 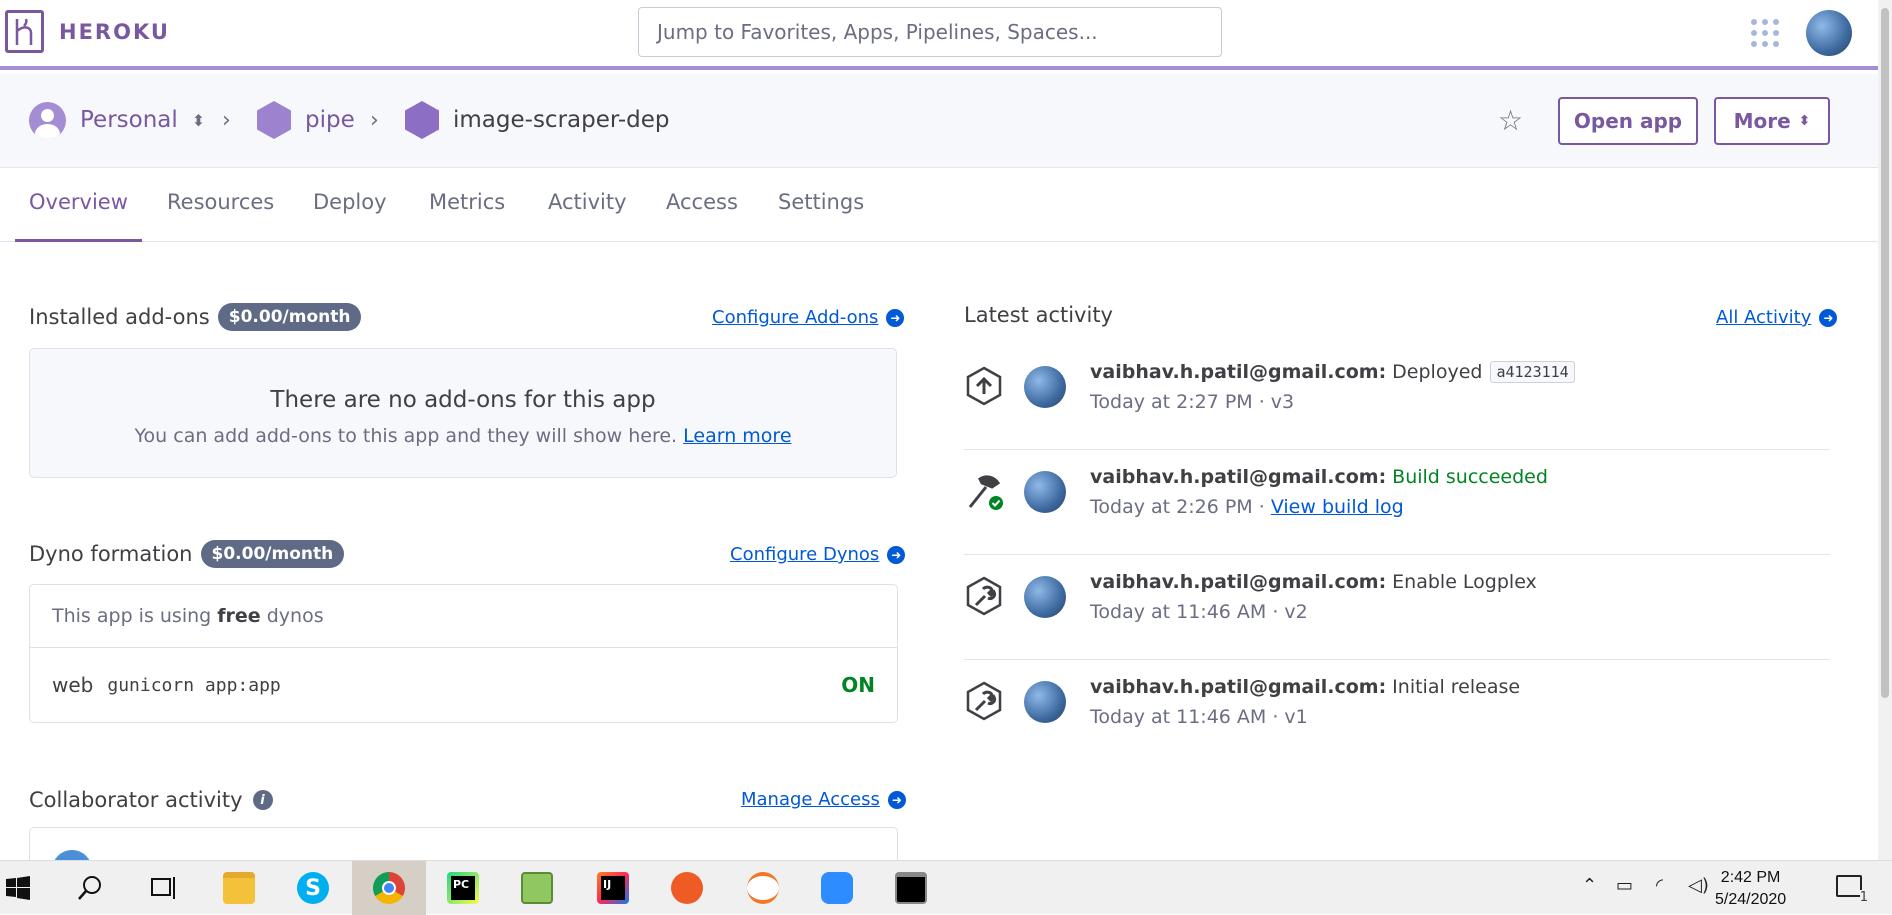 What do you see at coordinates (350, 216) in the screenshot?
I see `tab-deploy: Deploy` at bounding box center [350, 216].